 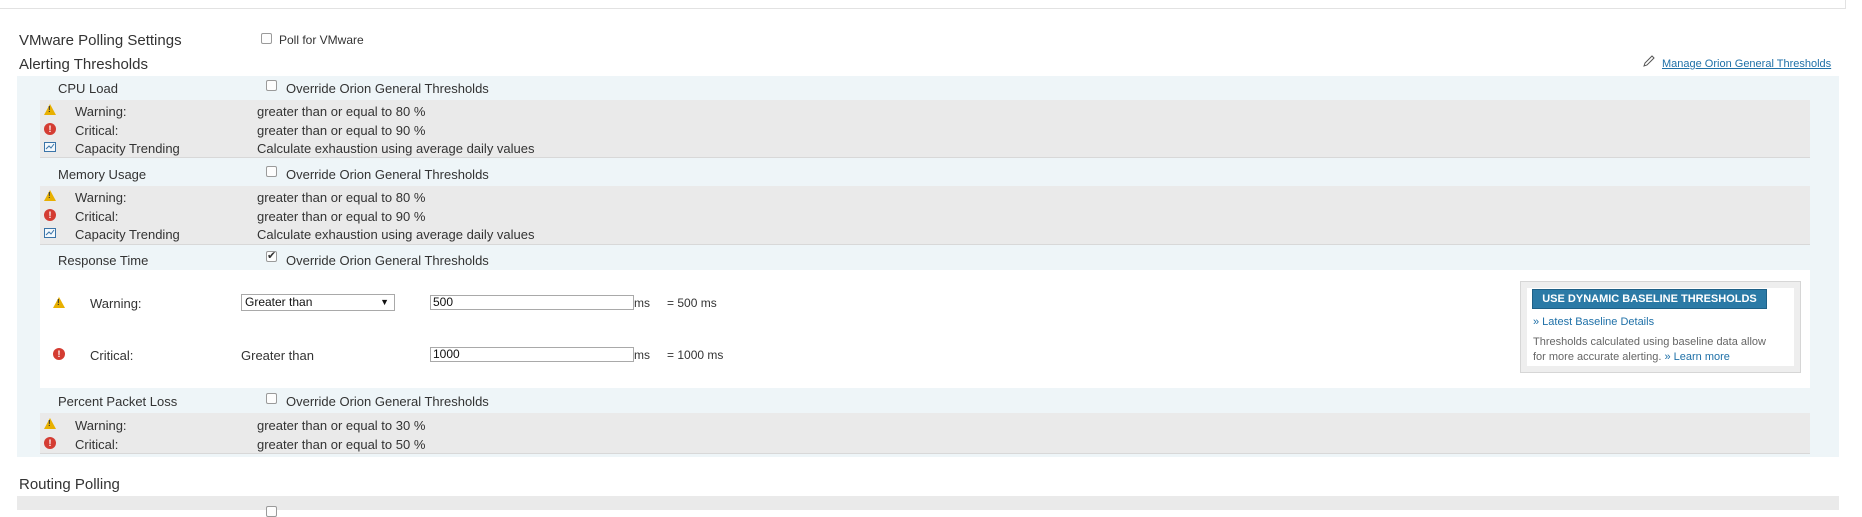 What do you see at coordinates (127, 148) in the screenshot?
I see `cpu-trend-label: Capacity Trending` at bounding box center [127, 148].